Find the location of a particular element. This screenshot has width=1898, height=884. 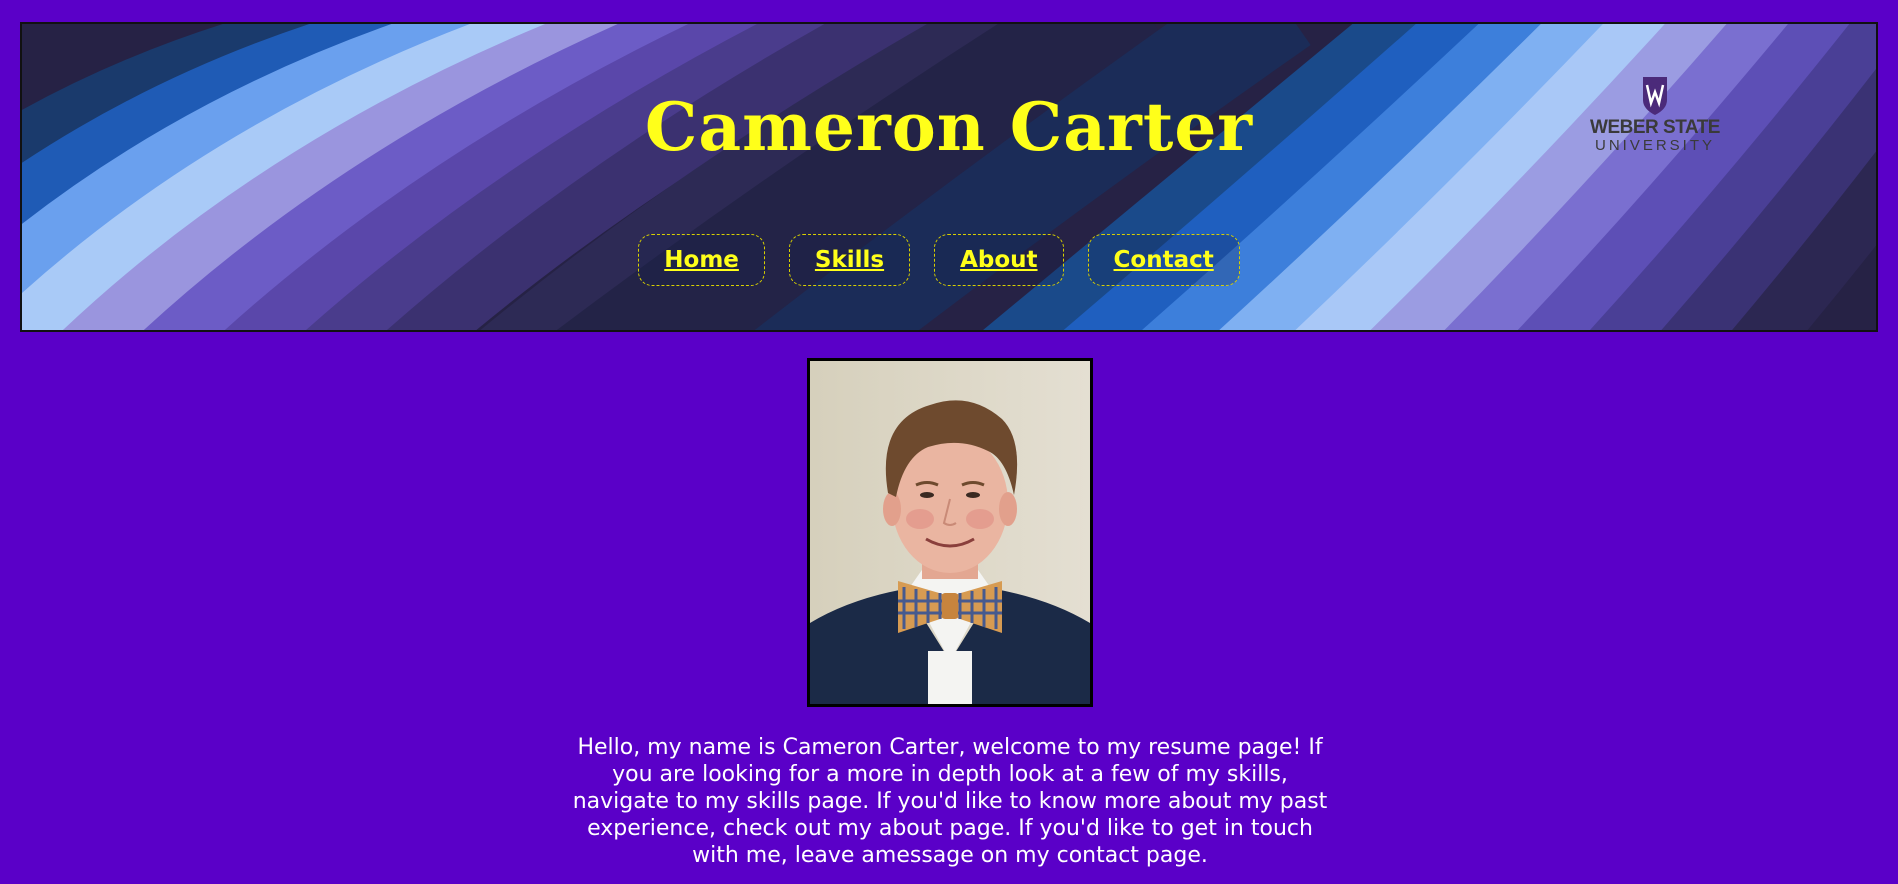

main-nav: Home Skills About Contact is located at coordinates (949, 260).